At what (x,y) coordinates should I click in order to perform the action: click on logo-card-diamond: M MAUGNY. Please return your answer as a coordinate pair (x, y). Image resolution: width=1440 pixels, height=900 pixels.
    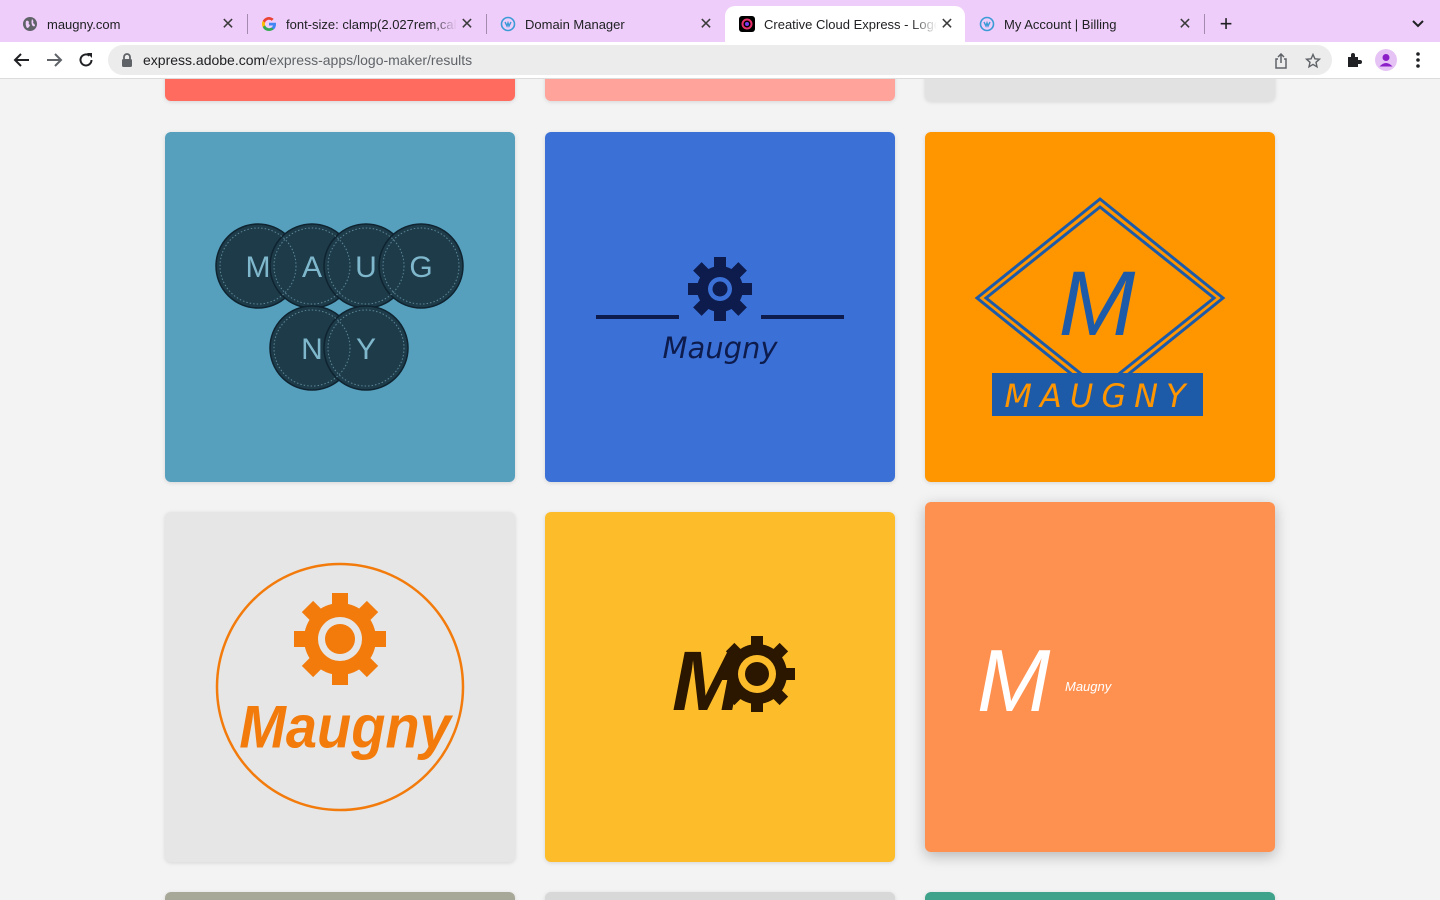
    Looking at the image, I should click on (1100, 307).